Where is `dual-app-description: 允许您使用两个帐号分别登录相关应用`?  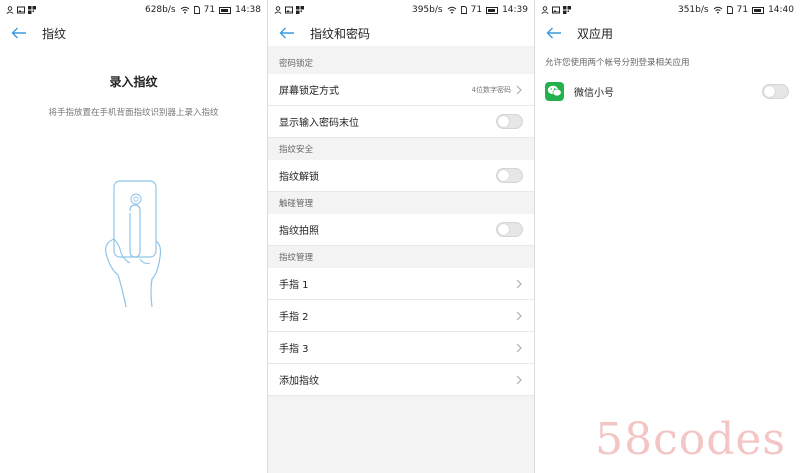
dual-app-description: 允许您使用两个帐号分别登录相关应用 is located at coordinates (667, 62).